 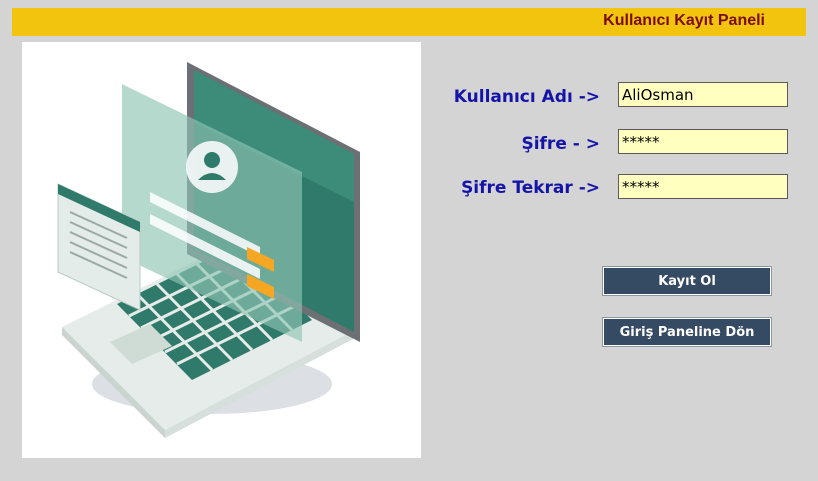 What do you see at coordinates (687, 281) in the screenshot?
I see `register-button: Kayıt Ol` at bounding box center [687, 281].